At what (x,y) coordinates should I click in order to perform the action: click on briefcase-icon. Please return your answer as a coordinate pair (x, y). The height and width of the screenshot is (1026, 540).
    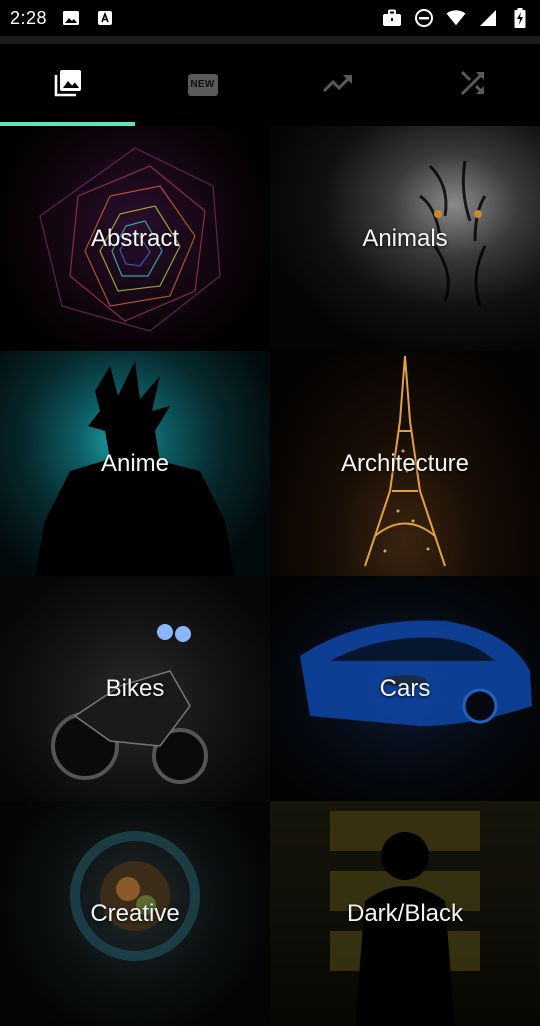
    Looking at the image, I should click on (392, 18).